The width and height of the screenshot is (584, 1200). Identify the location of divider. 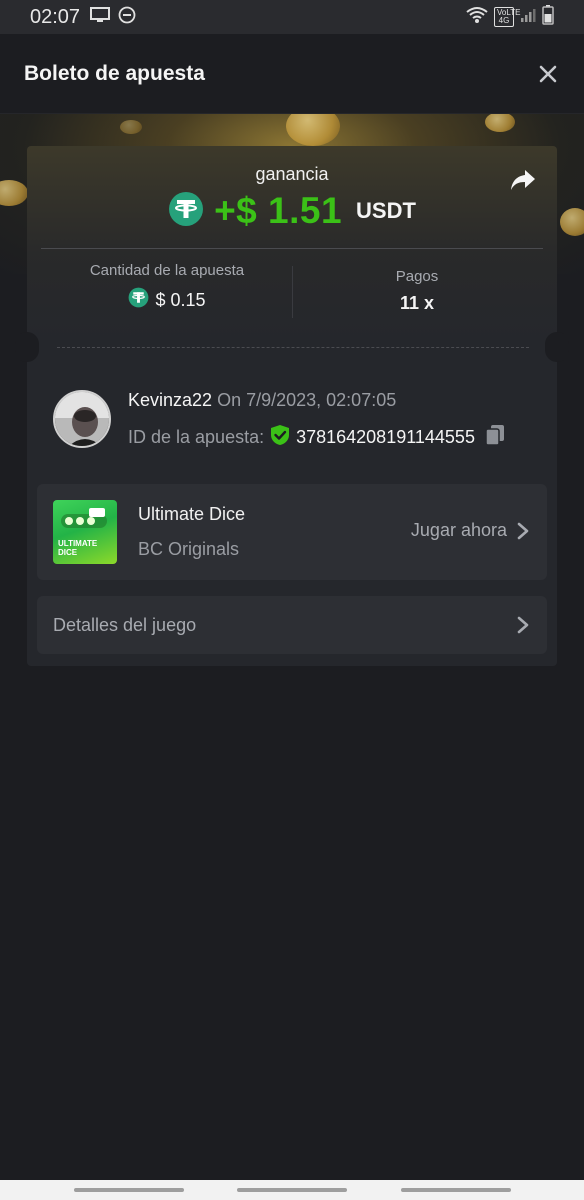
(292, 248).